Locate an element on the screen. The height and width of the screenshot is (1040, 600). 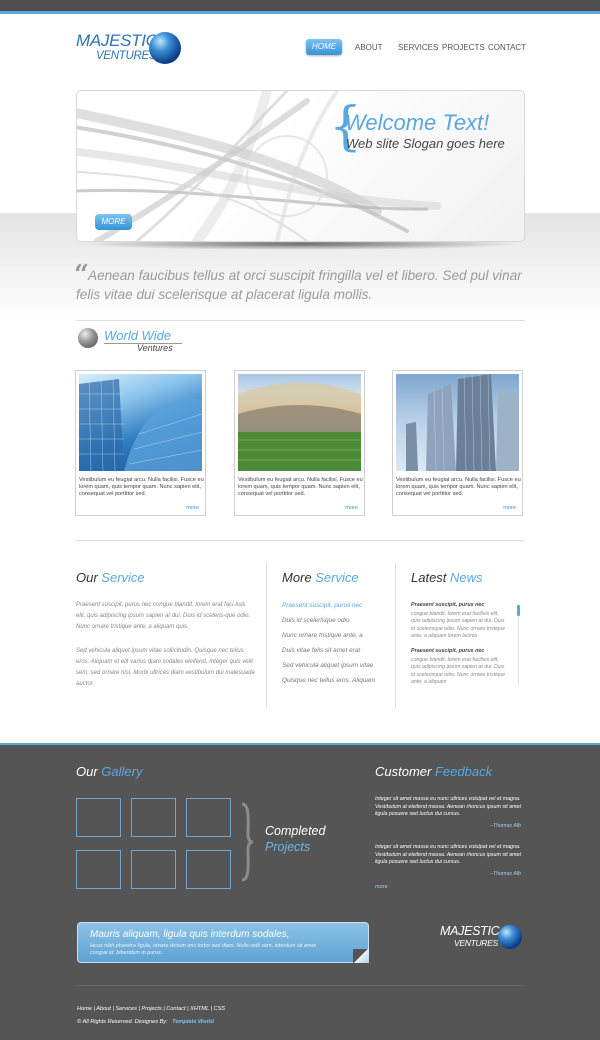
hero-slogan: Web slite Slogan goes here is located at coordinates (425, 143).